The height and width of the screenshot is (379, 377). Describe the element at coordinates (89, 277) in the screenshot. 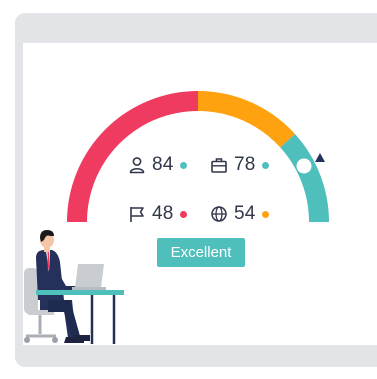

I see `laptop-icon` at that location.